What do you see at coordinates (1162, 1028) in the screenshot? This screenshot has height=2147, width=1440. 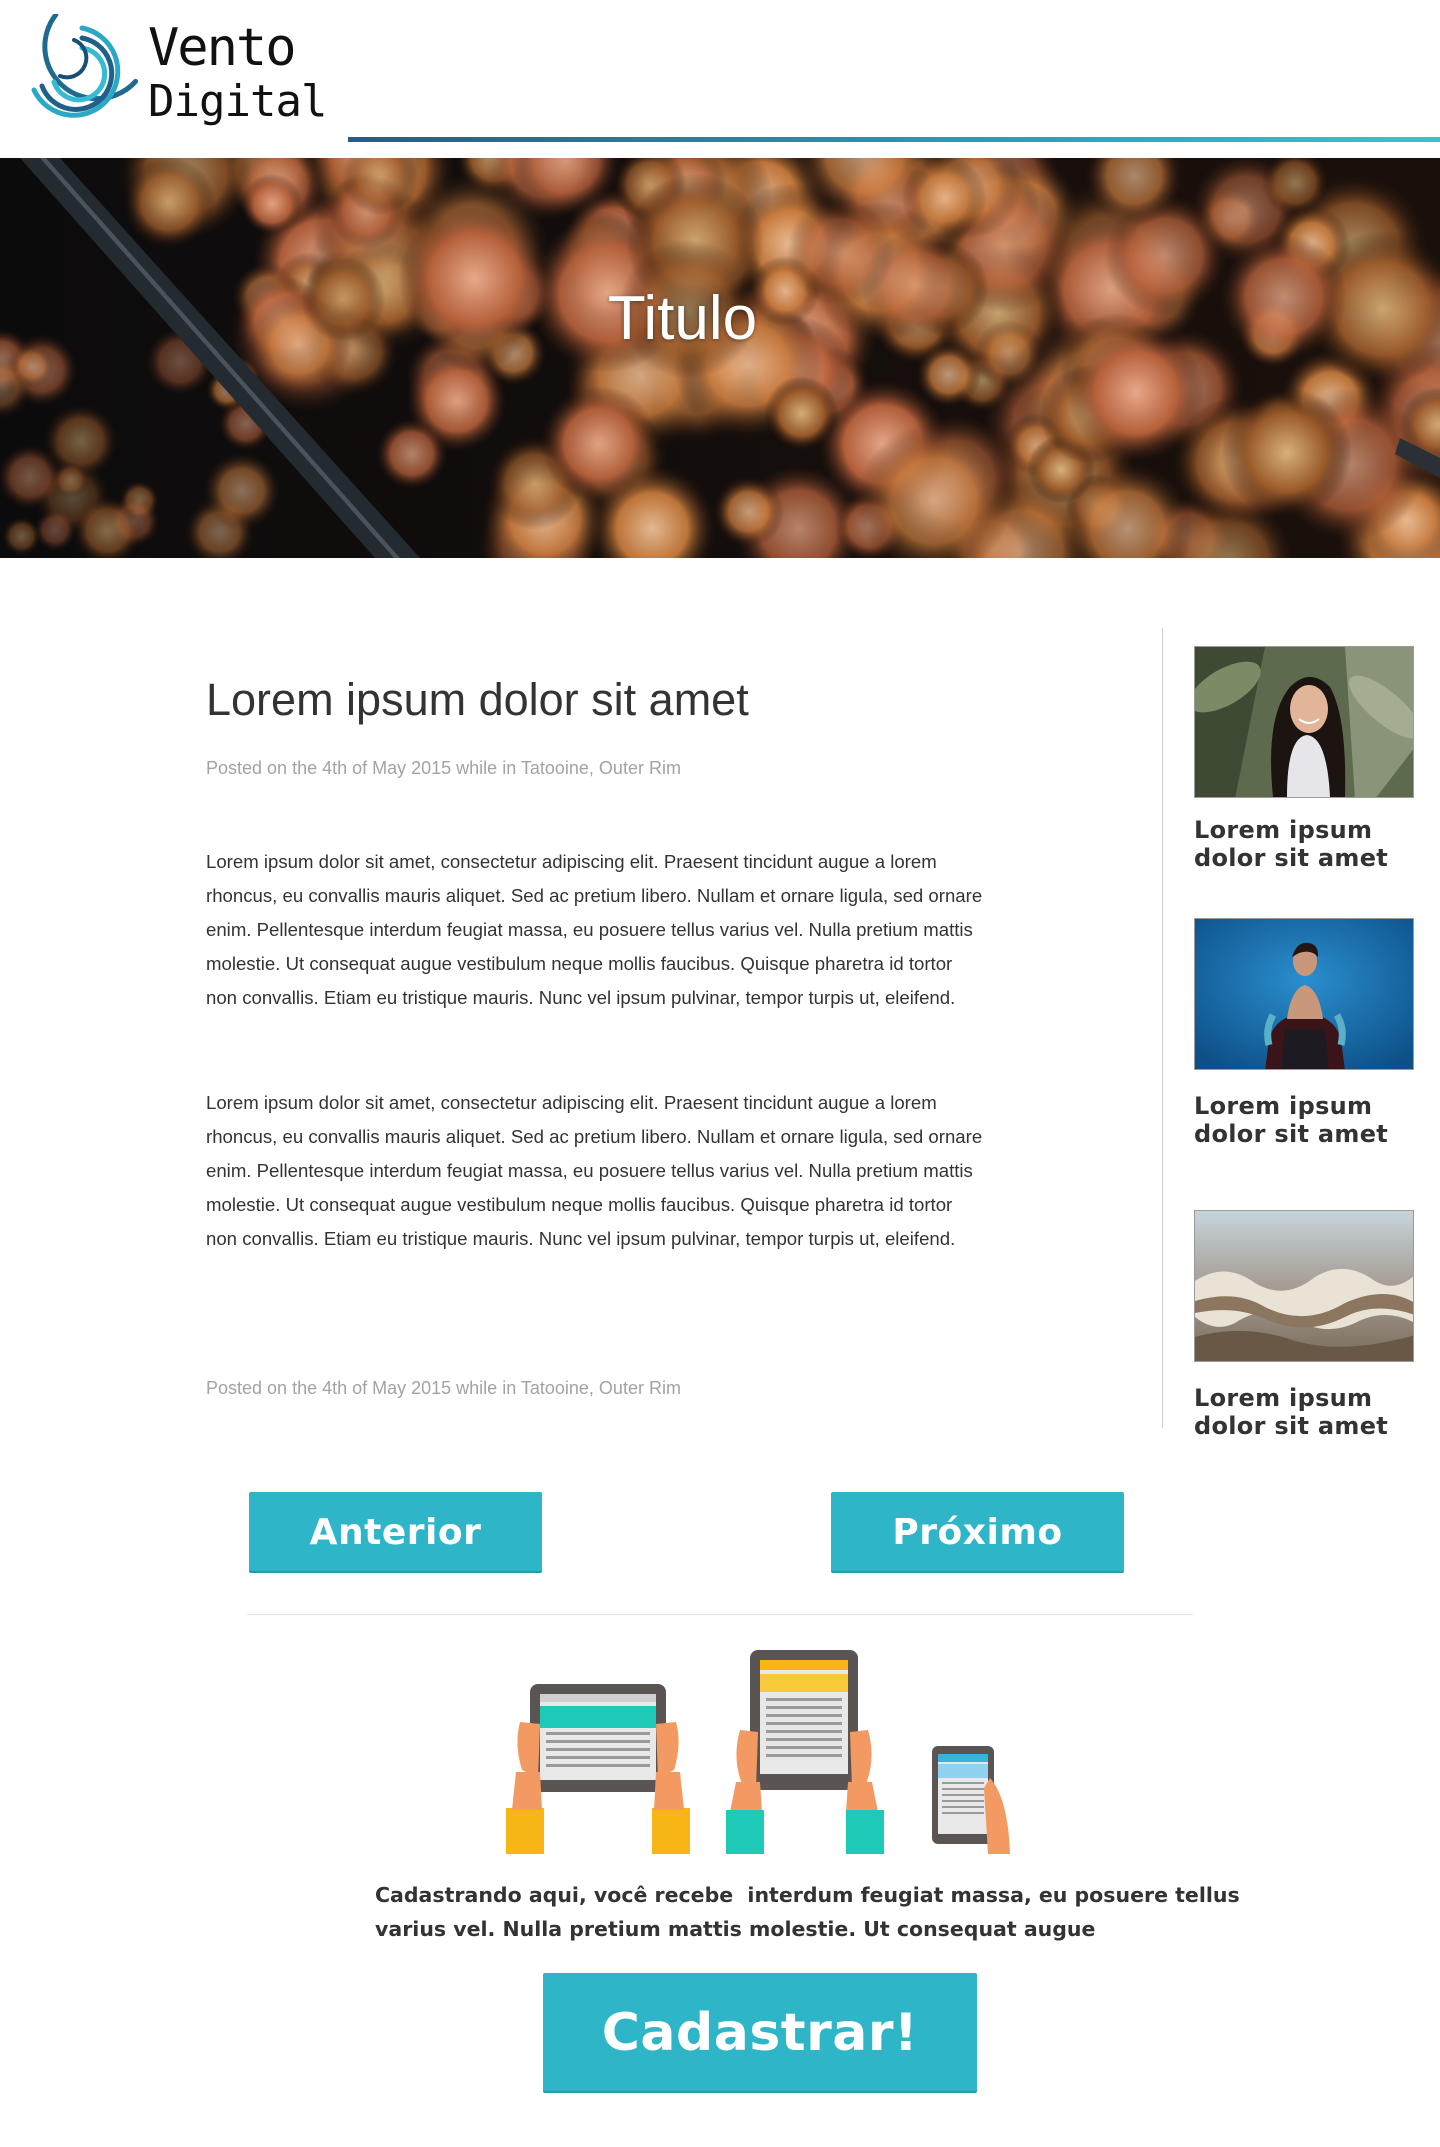 I see `sidebar-divider` at bounding box center [1162, 1028].